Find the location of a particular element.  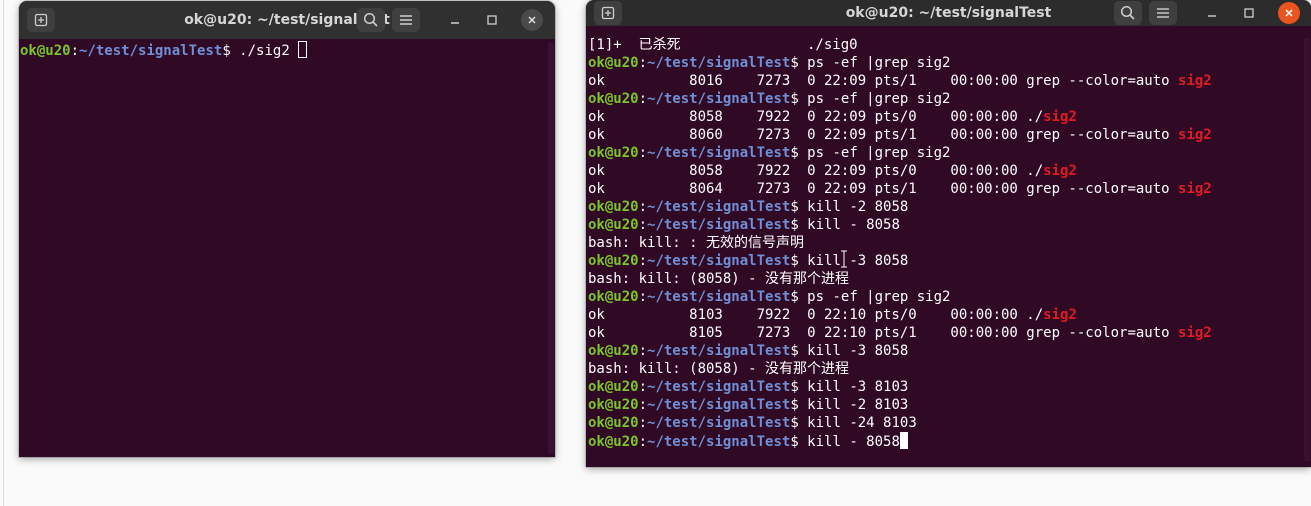

terminal-text: ok 8103 7922 0 22:10 pts/0 00:00:00 ./ is located at coordinates (816, 315).